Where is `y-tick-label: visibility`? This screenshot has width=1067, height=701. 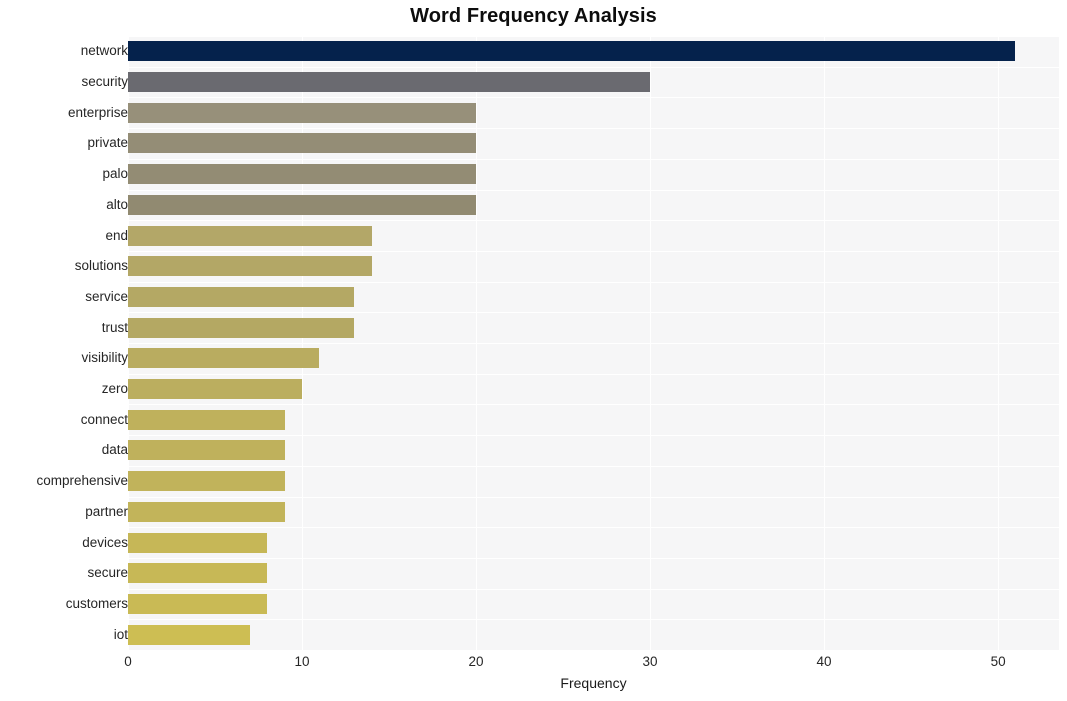
y-tick-label: visibility is located at coordinates (104, 358).